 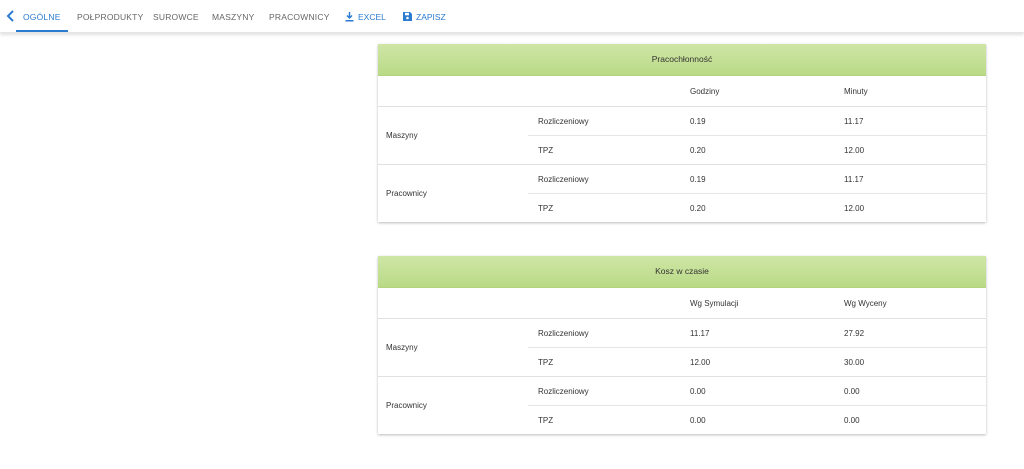 What do you see at coordinates (407, 16) in the screenshot?
I see `save-icon` at bounding box center [407, 16].